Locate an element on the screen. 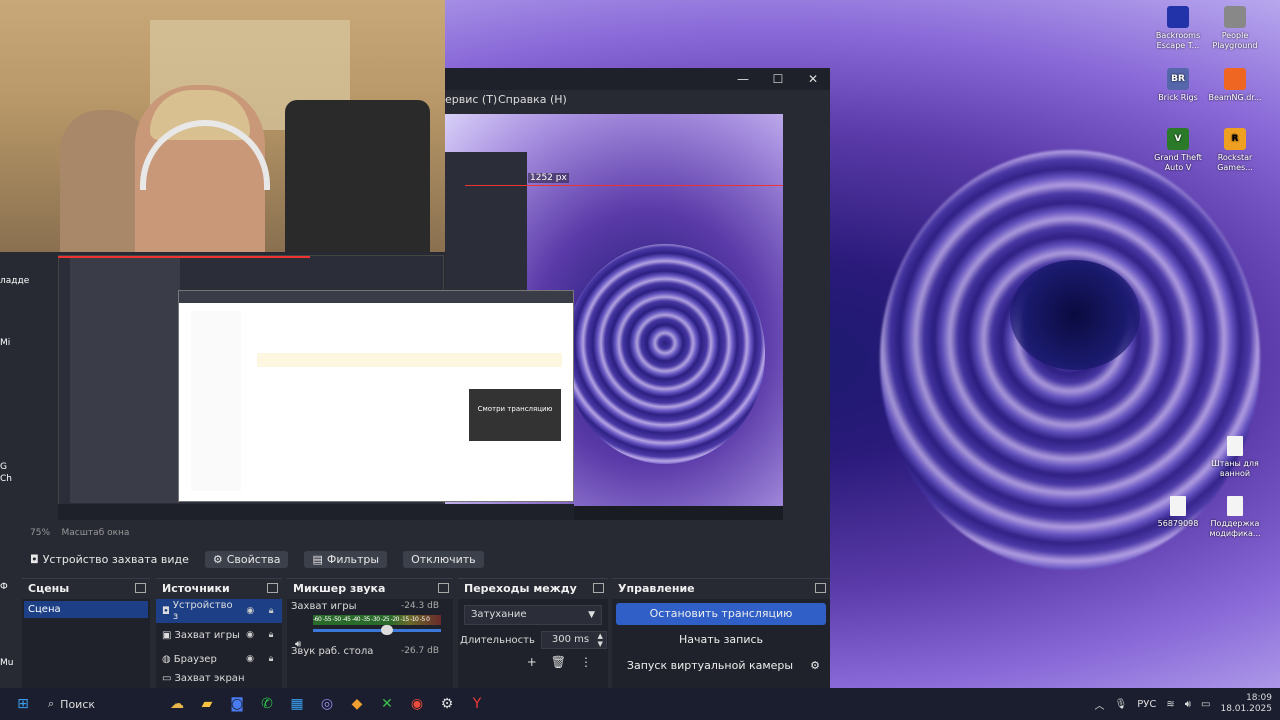  source-item: ▭ Захват экран is located at coordinates (219, 678).